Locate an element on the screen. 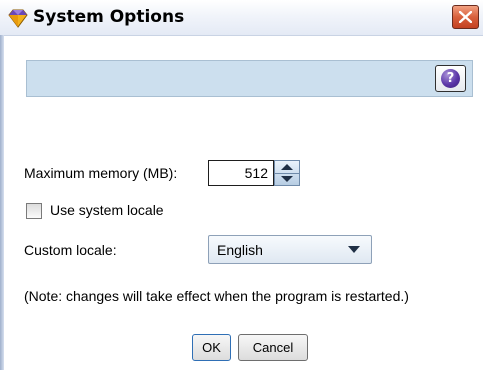 The image size is (483, 370). help-button: ? is located at coordinates (450, 78).